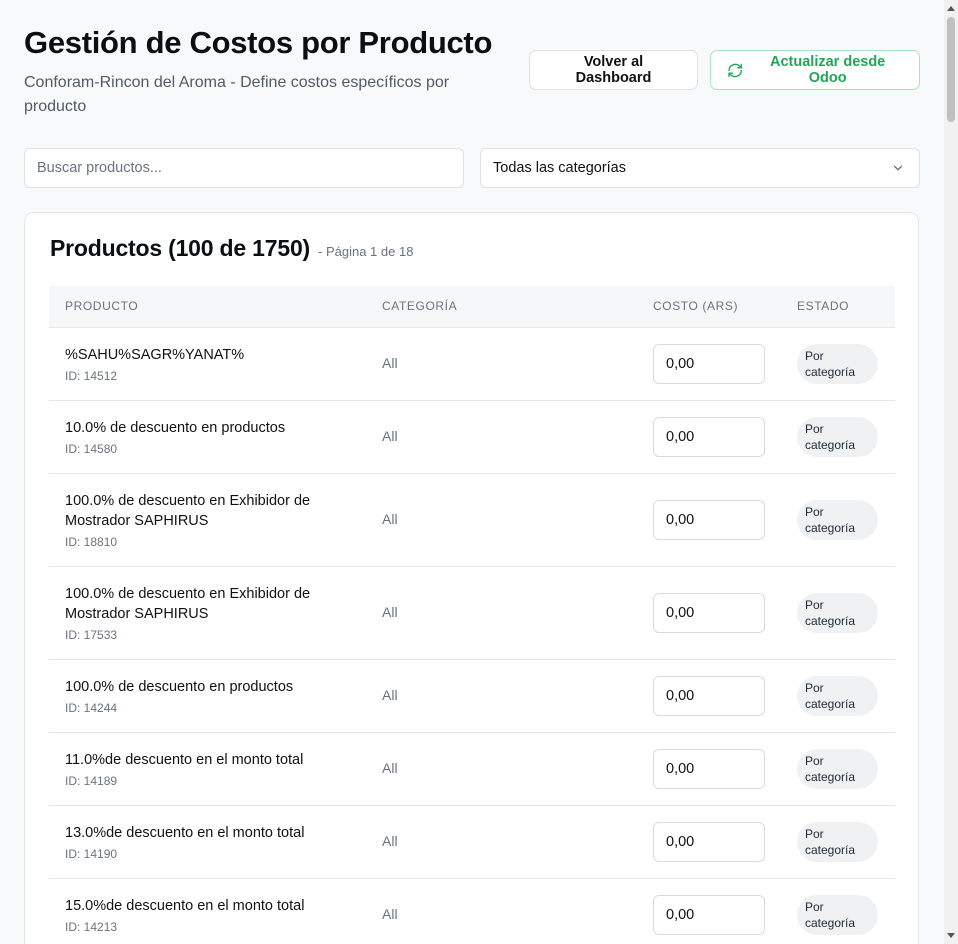 The height and width of the screenshot is (944, 958). I want to click on product-name: %SAHU%SAGR%YANAT%, so click(155, 354).